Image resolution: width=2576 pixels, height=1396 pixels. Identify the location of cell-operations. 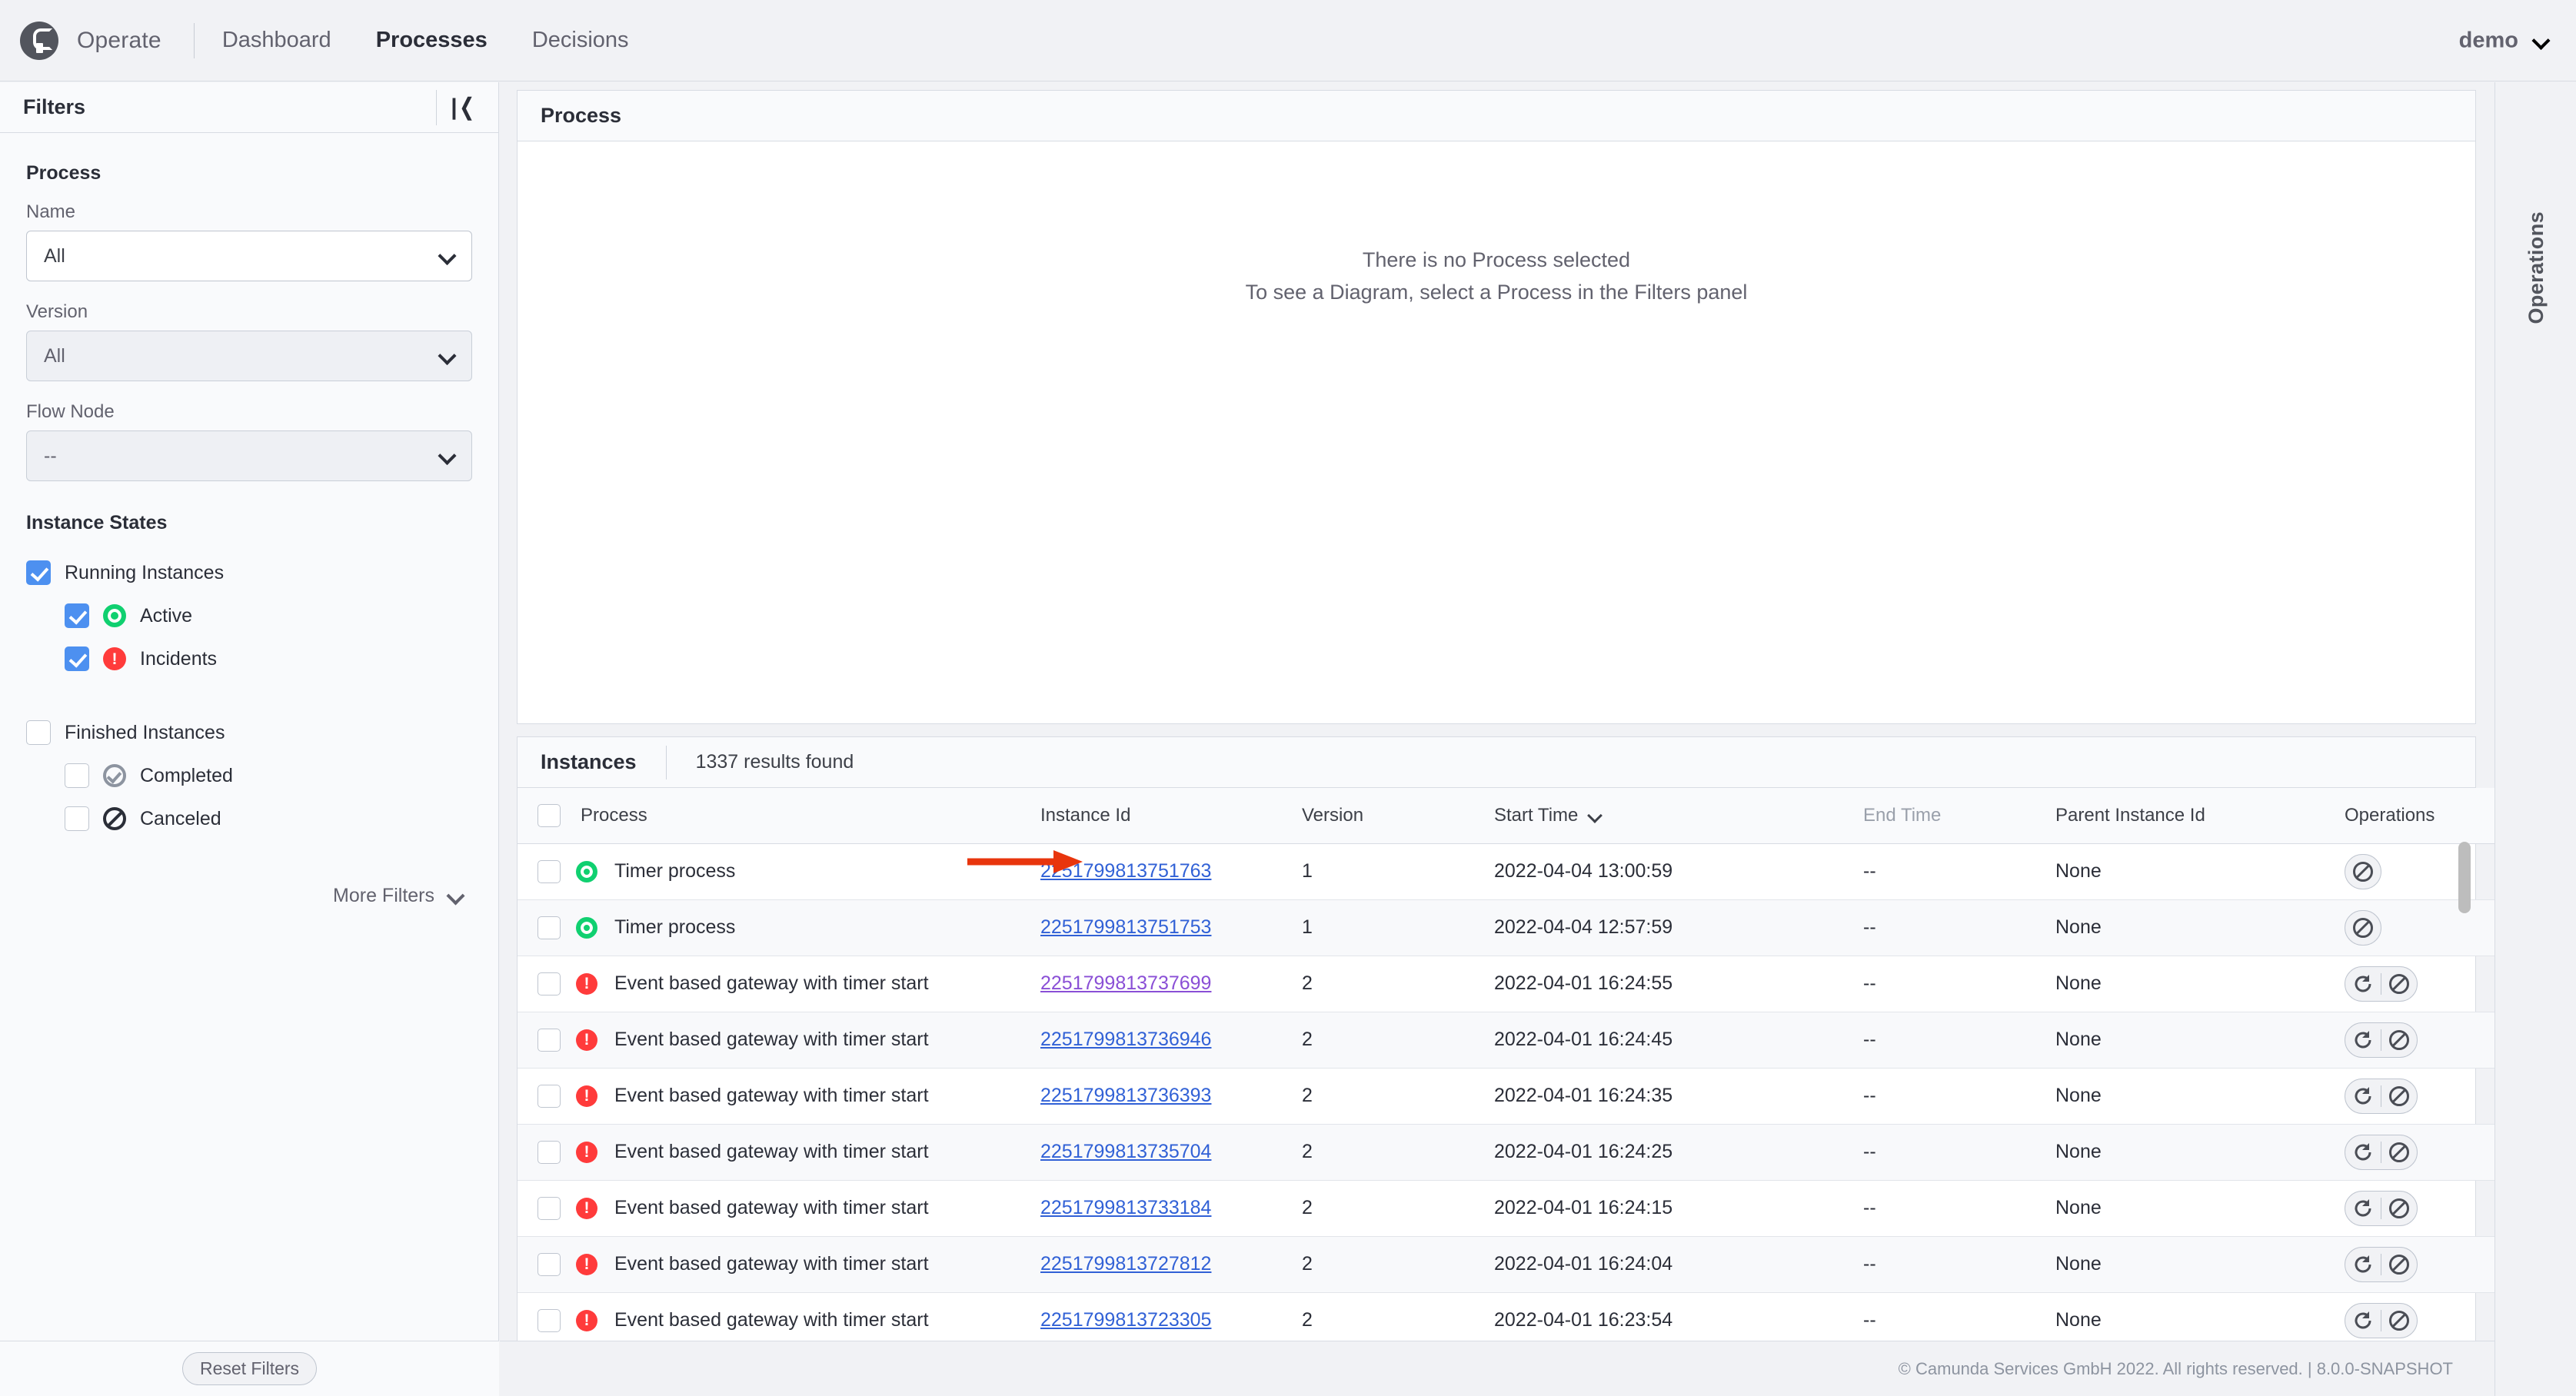
(2420, 1152).